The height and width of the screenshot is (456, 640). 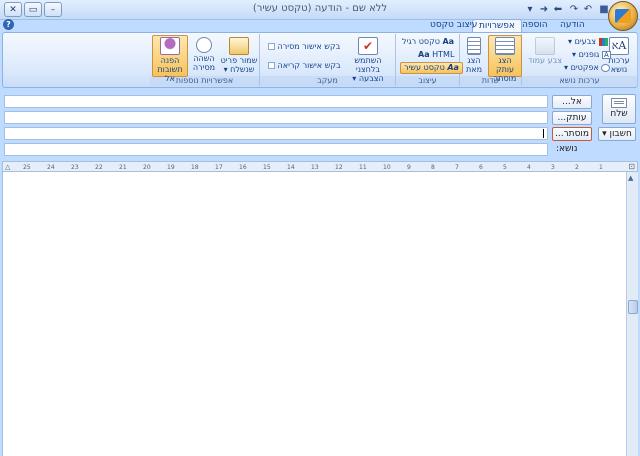 What do you see at coordinates (558, 10) in the screenshot?
I see `previous-item-icon: ⬅` at bounding box center [558, 10].